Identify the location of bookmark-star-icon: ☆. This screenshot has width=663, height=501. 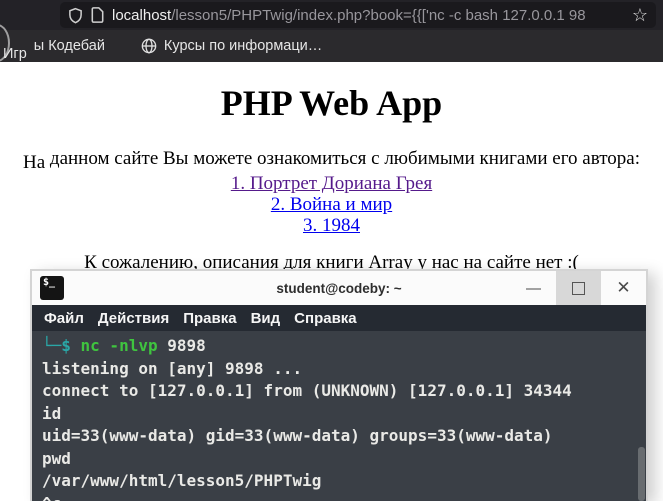
(640, 15).